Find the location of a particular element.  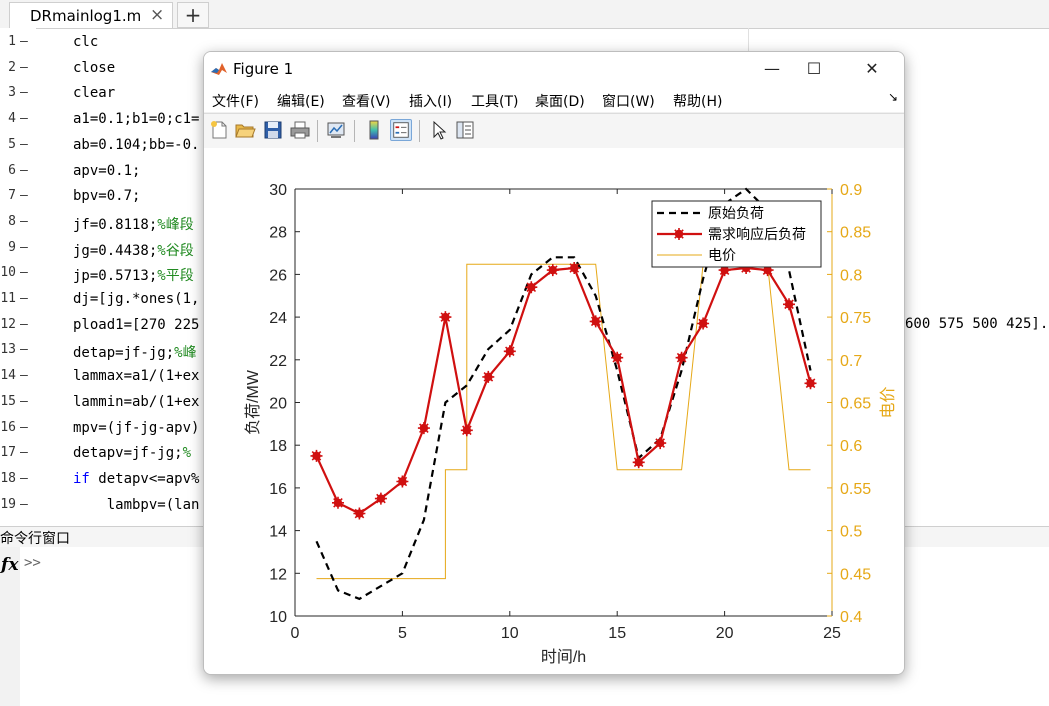

colorbar-icon is located at coordinates (374, 130).